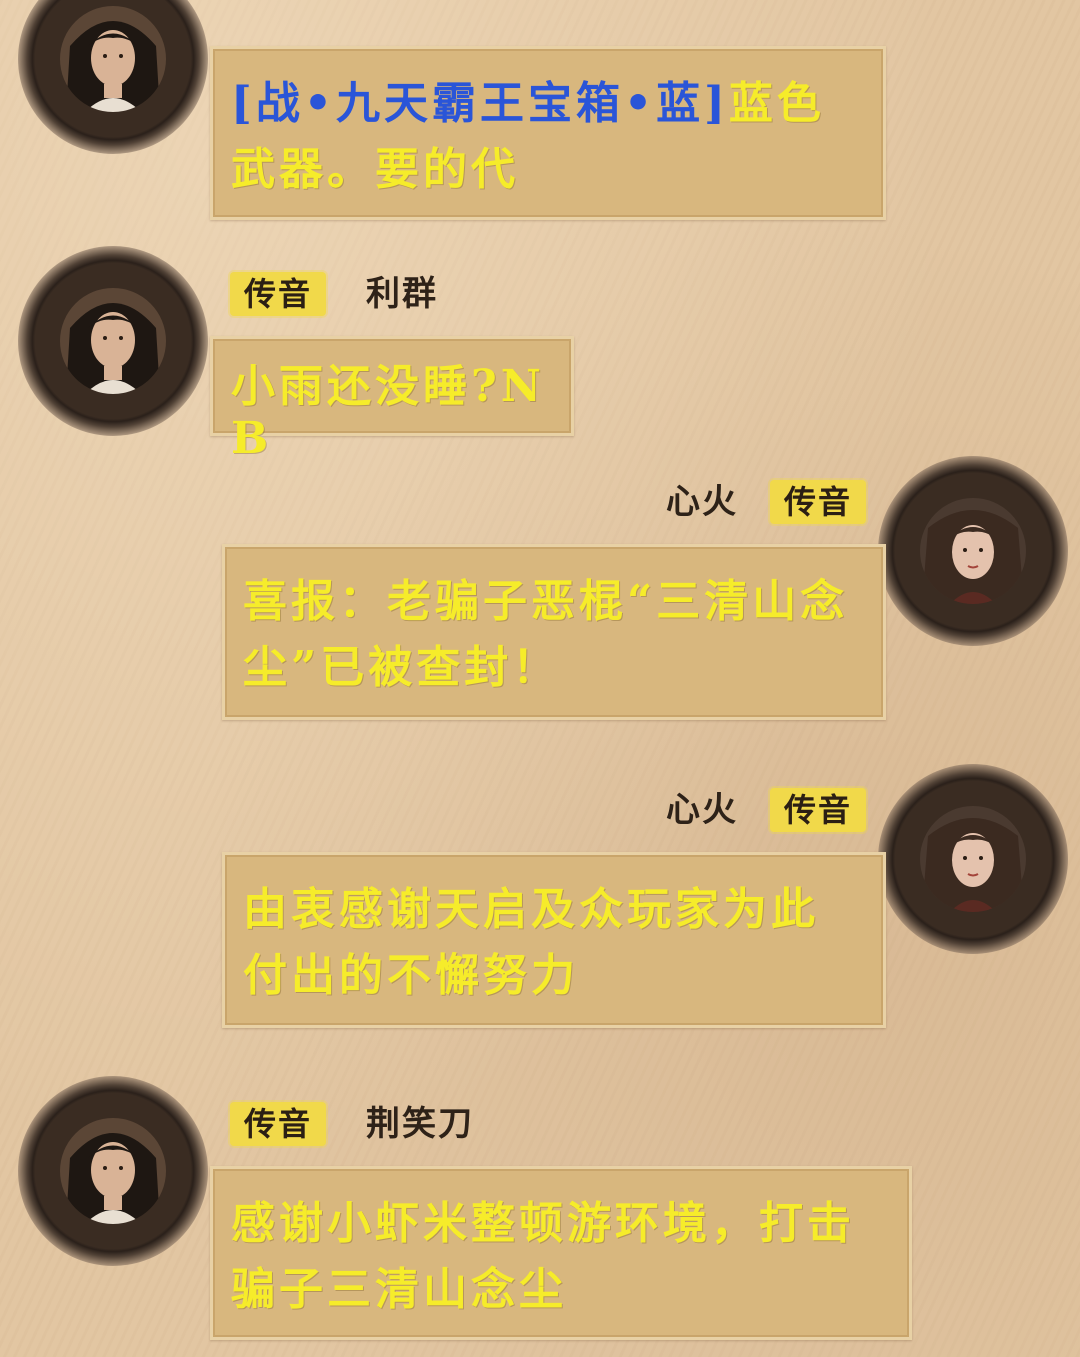 This screenshot has width=1080, height=1357. I want to click on message-text: 喜报：老骗子恶棍“三清山念尘”已被查封！, so click(546, 634).